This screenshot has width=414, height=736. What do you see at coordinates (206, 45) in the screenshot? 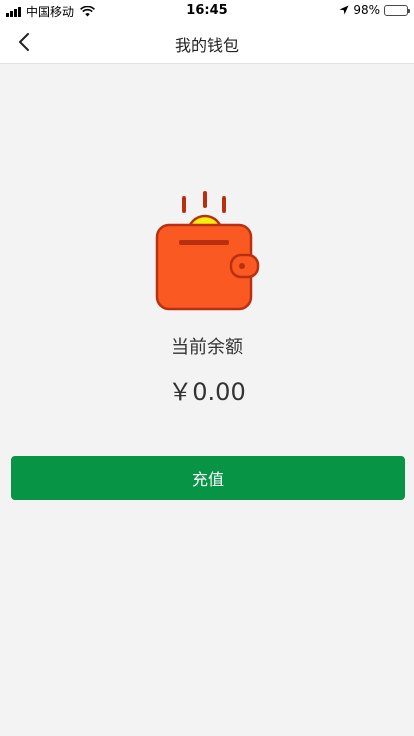
I see `page-title: 我的钱包` at bounding box center [206, 45].